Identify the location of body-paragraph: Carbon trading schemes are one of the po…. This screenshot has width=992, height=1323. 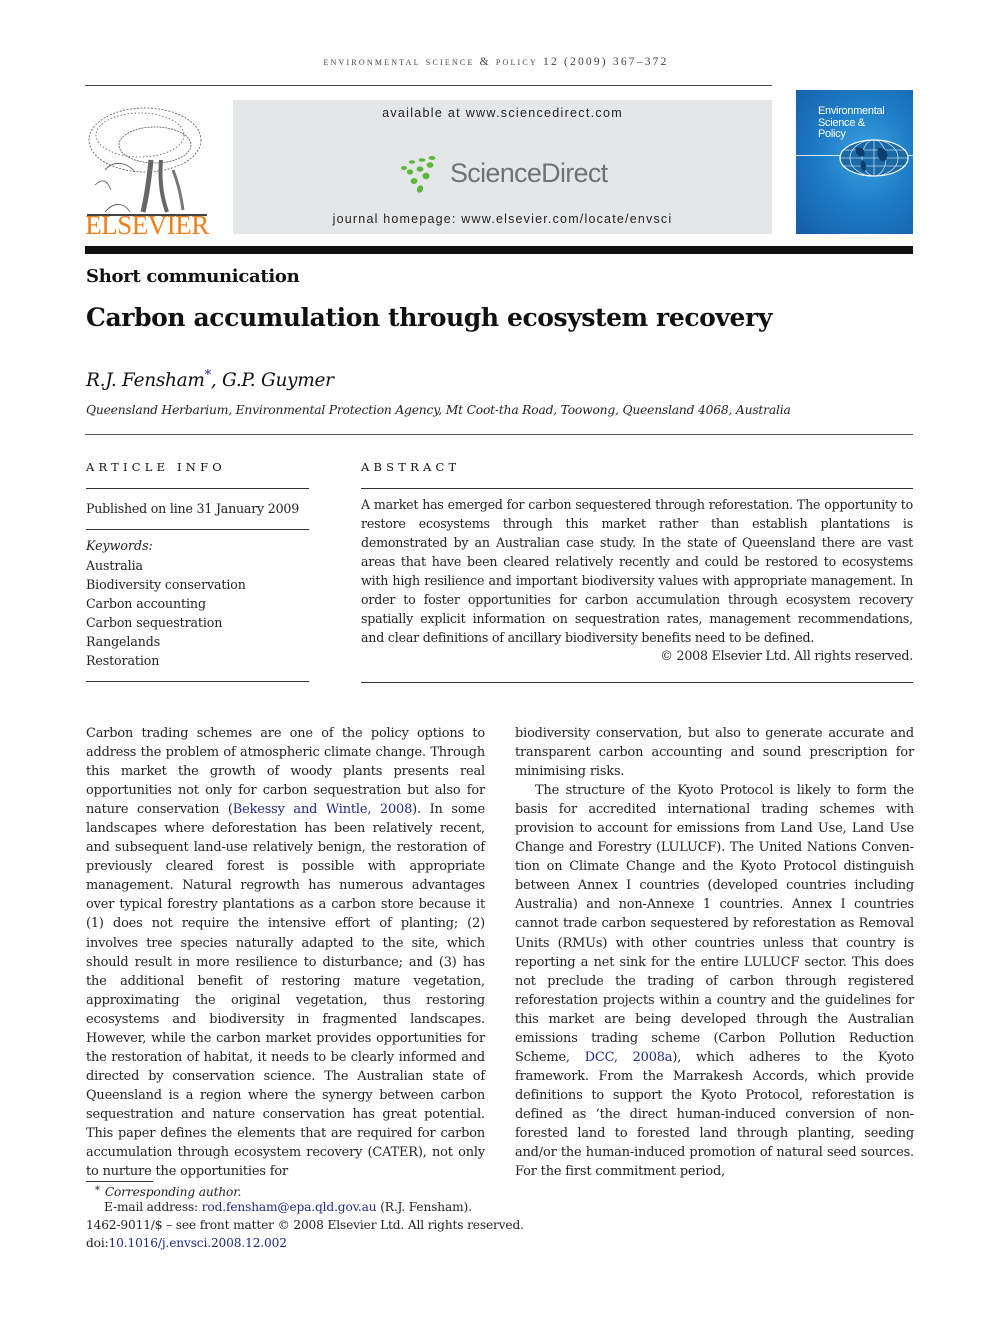
(285, 952).